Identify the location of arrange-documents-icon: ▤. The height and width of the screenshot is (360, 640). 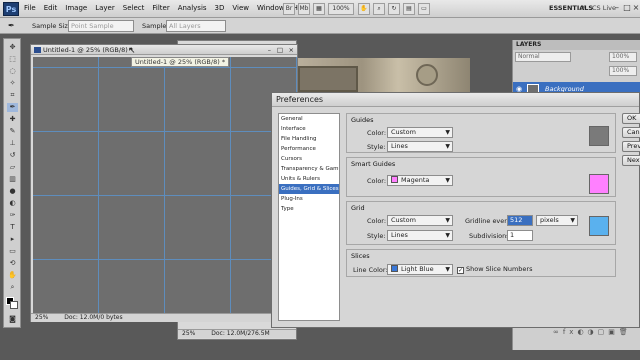
(409, 9).